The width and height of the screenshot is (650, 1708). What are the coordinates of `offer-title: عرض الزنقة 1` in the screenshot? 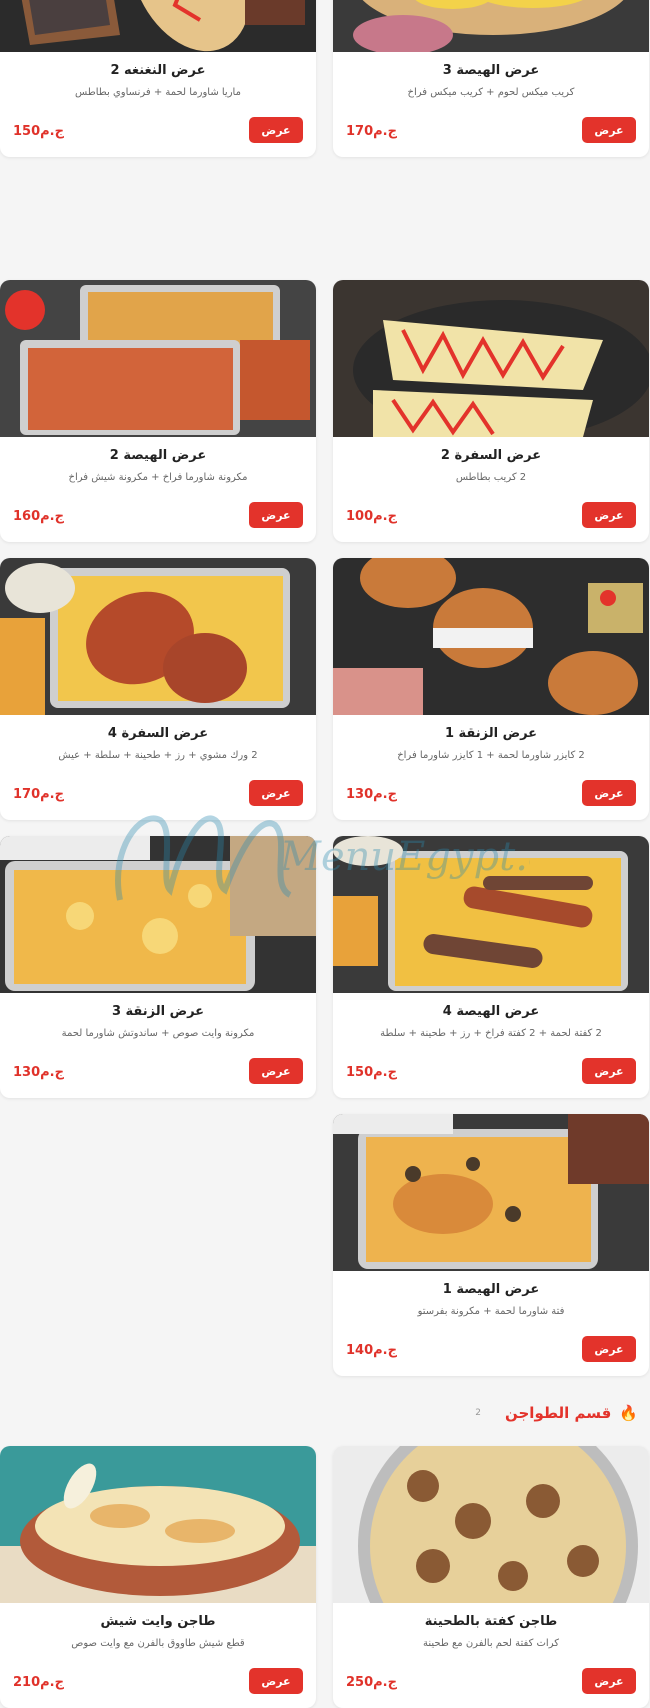 It's located at (491, 733).